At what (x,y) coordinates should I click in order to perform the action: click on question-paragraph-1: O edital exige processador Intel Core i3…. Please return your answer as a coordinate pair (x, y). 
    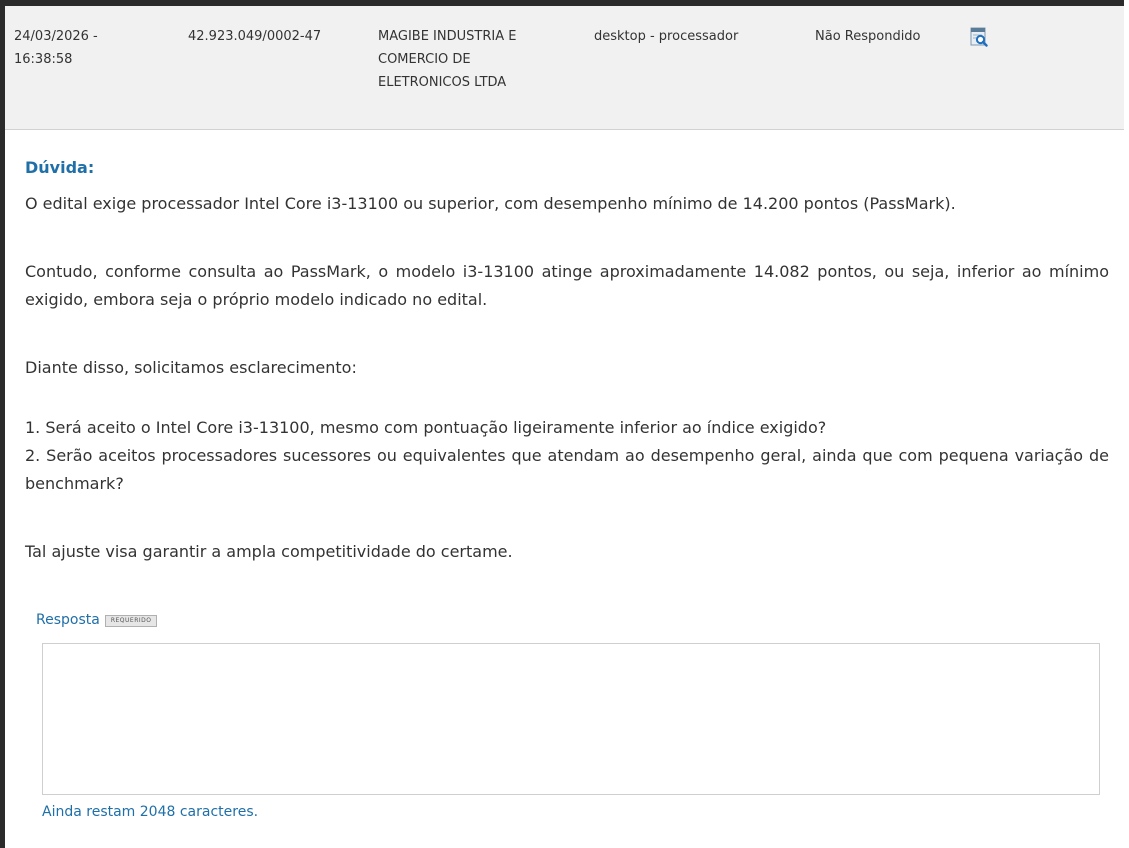
    Looking at the image, I should click on (490, 203).